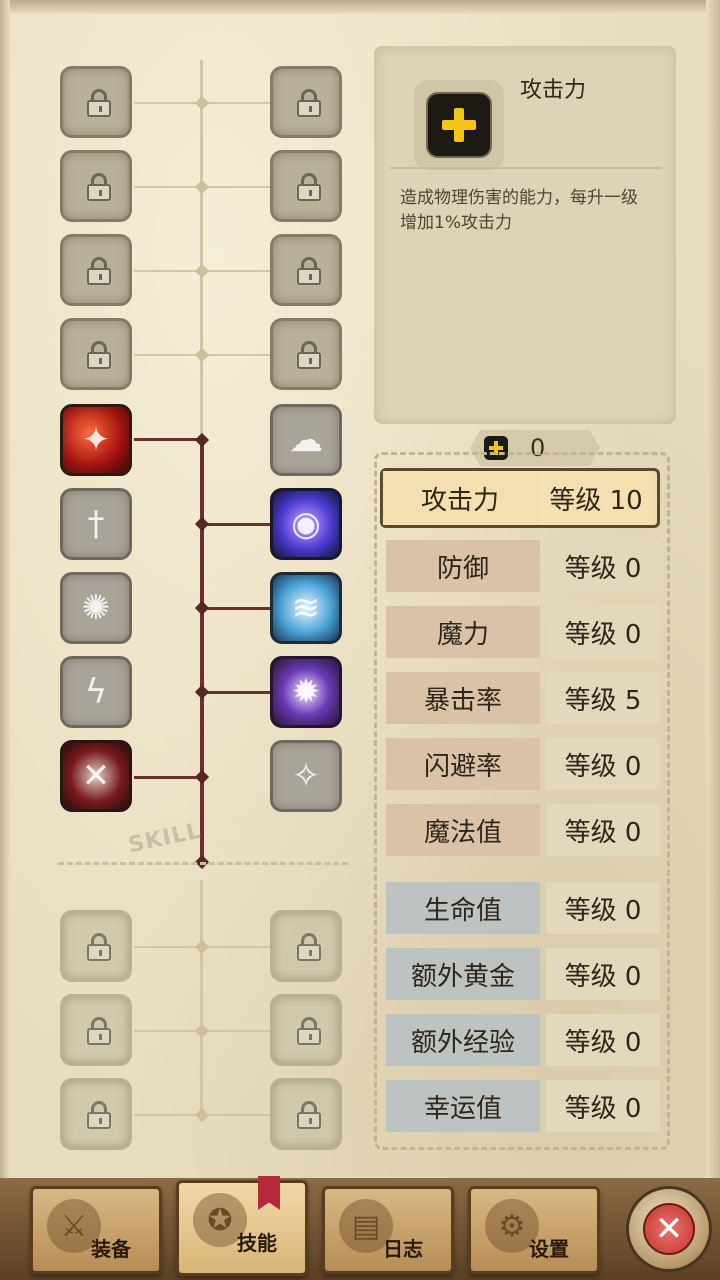 This screenshot has height=1280, width=720. Describe the element at coordinates (242, 1228) in the screenshot. I see `tab-skills: ✪ 技能` at that location.